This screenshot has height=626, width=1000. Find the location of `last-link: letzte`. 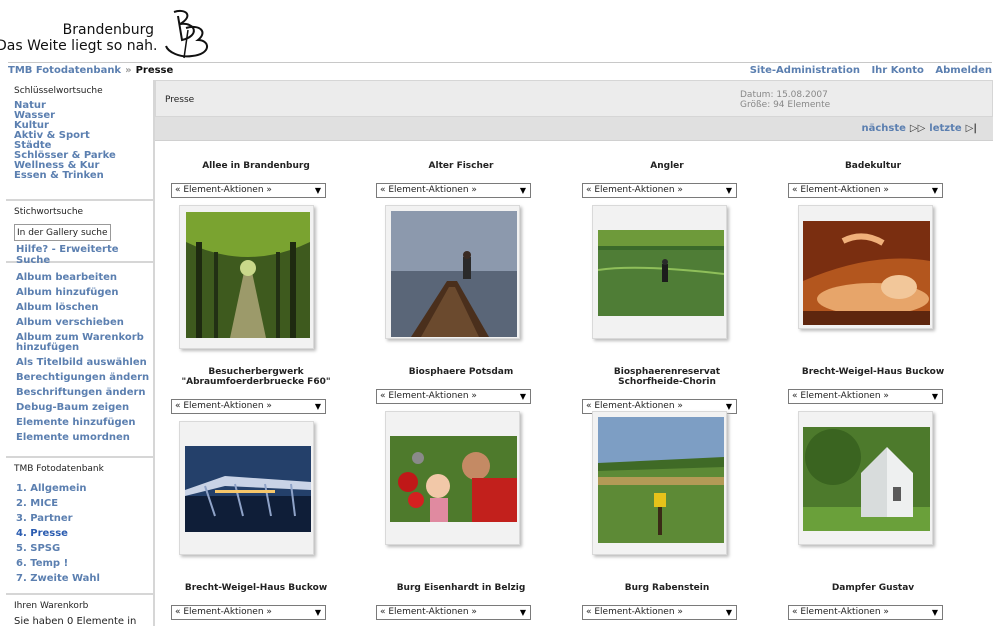

last-link: letzte is located at coordinates (945, 128).